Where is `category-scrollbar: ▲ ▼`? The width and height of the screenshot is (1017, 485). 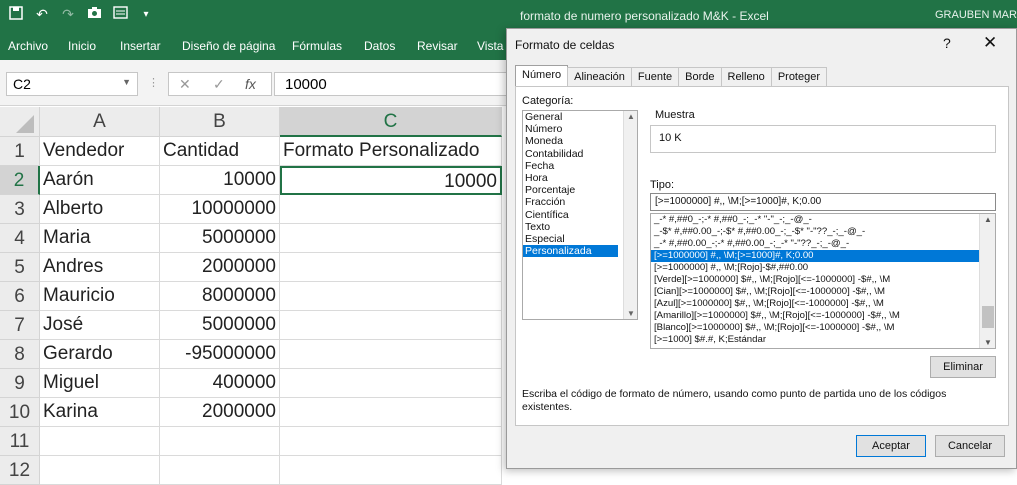
category-scrollbar: ▲ ▼ is located at coordinates (630, 215).